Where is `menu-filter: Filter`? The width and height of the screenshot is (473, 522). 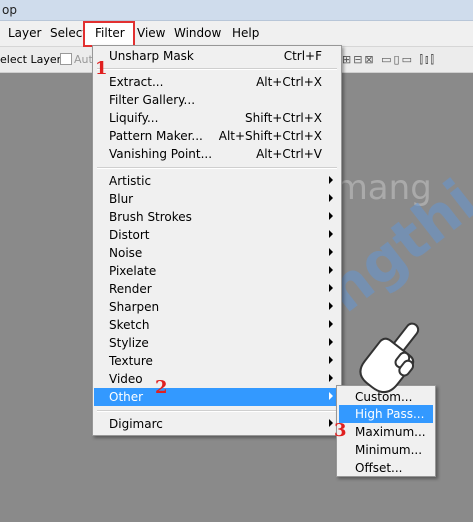
menu-filter: Filter is located at coordinates (109, 34).